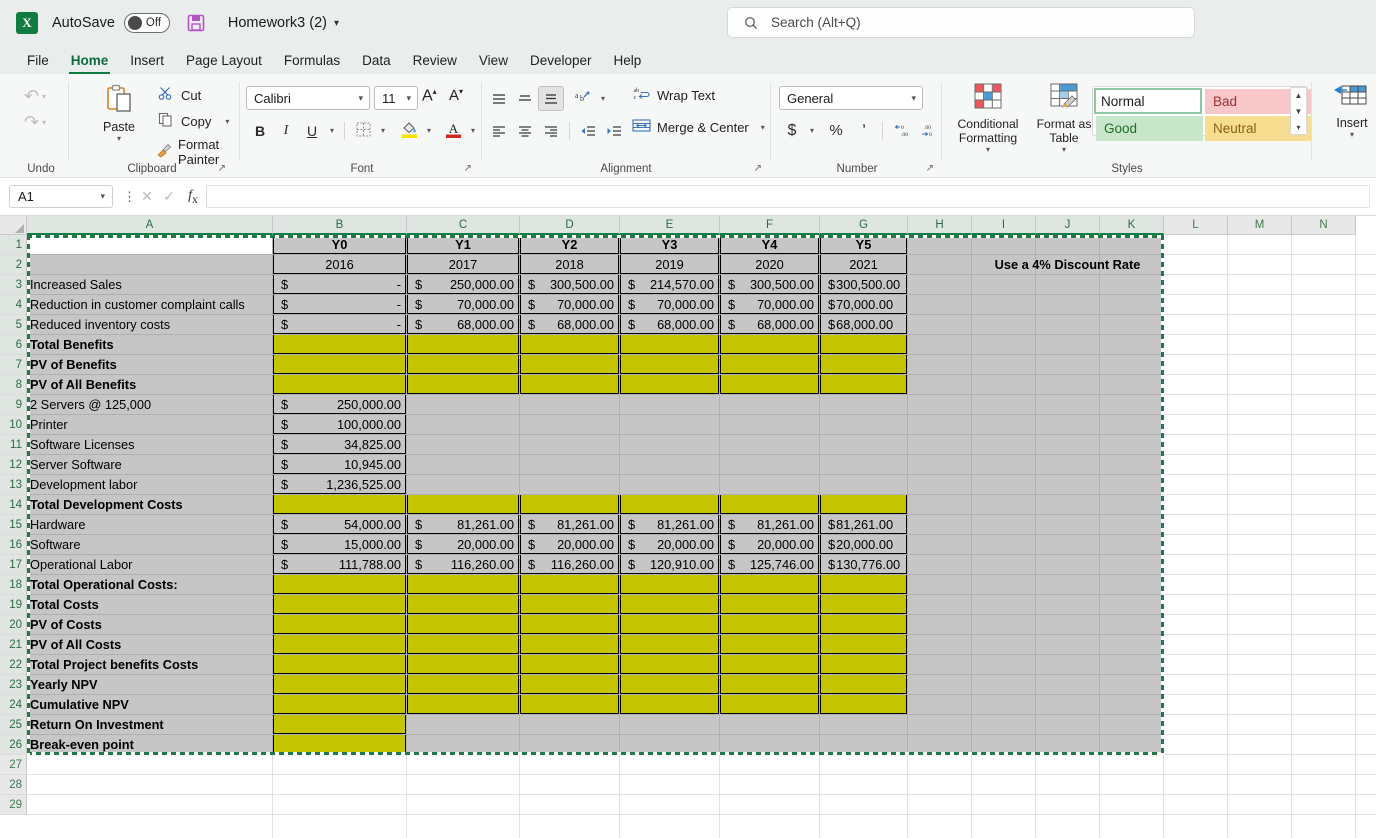  Describe the element at coordinates (13, 765) in the screenshot. I see `row-header-27: 27` at that location.